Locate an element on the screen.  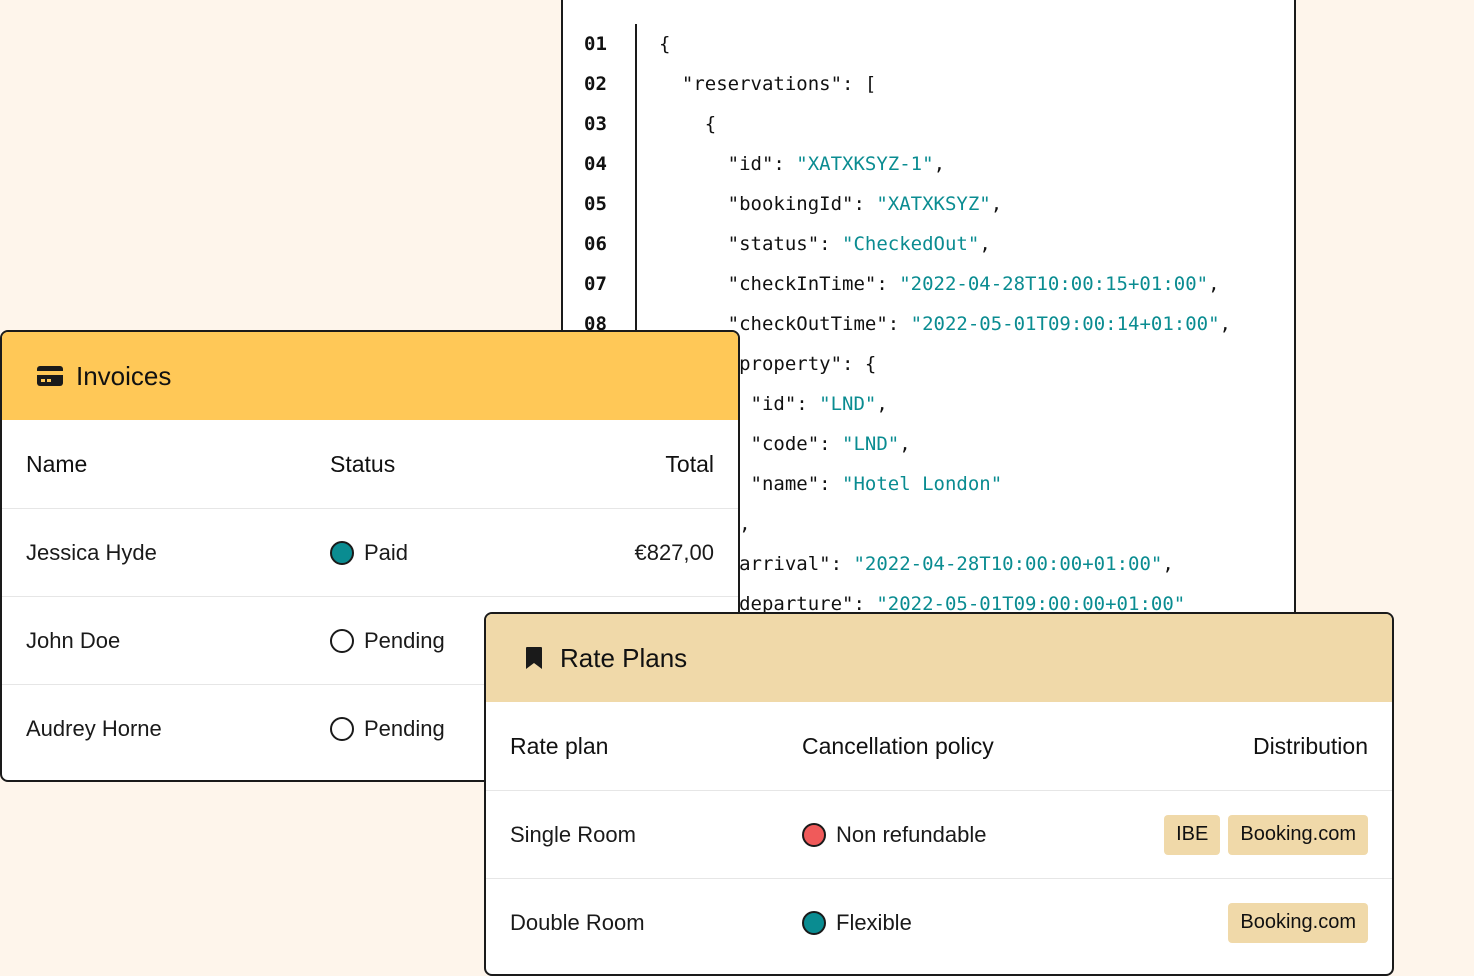
code-text: "id": "XATXKSYZ-1", is located at coordinates (802, 164).